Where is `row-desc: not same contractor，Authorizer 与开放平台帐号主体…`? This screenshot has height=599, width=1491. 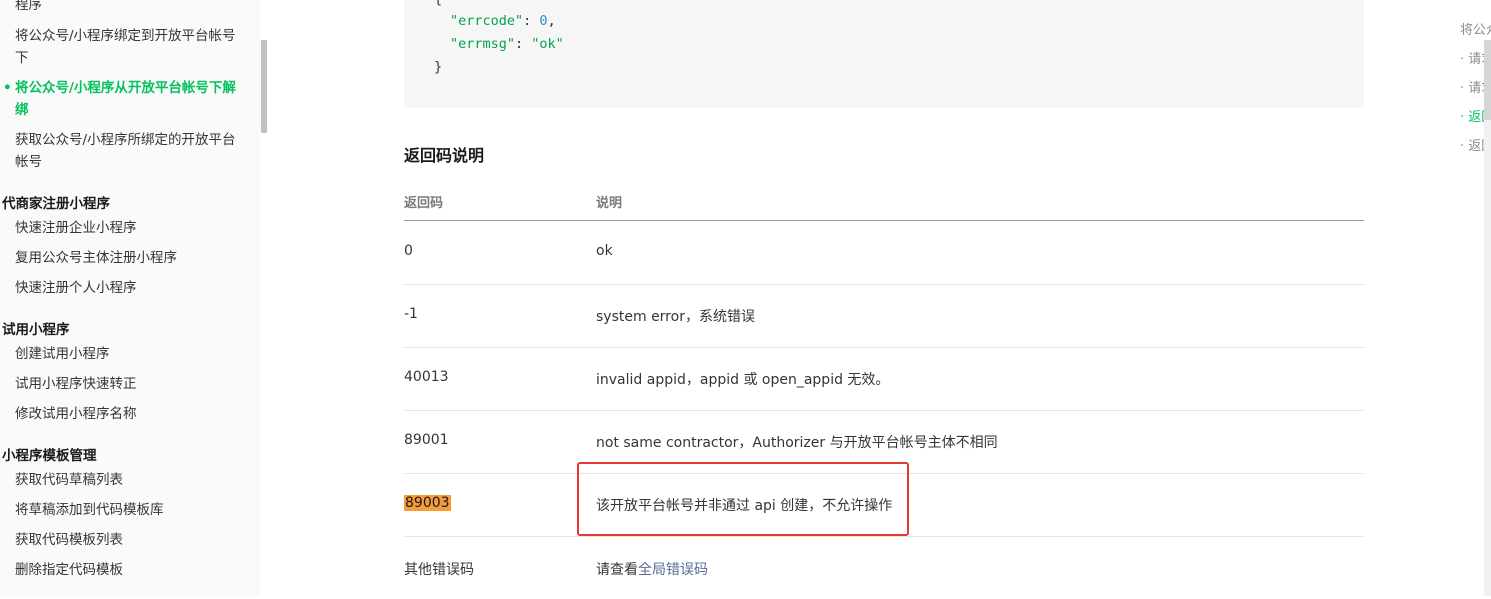 row-desc: not same contractor，Authorizer 与开放平台帐号主体… is located at coordinates (797, 443).